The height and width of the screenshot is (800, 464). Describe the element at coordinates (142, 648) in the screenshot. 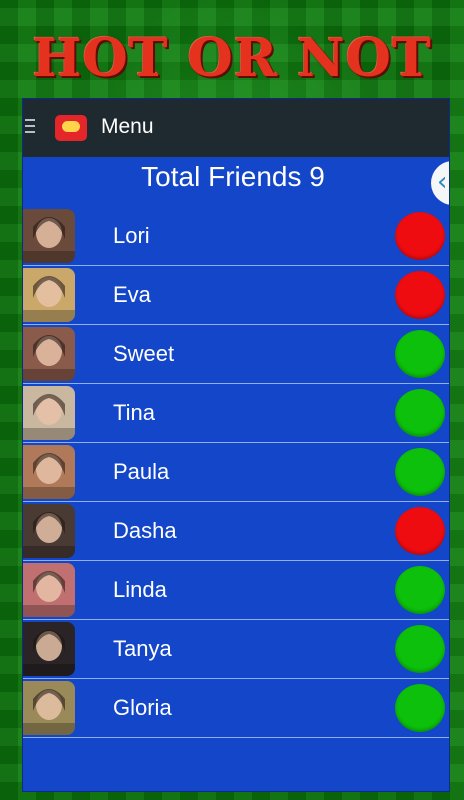

I see `friend-name: Tanya` at that location.